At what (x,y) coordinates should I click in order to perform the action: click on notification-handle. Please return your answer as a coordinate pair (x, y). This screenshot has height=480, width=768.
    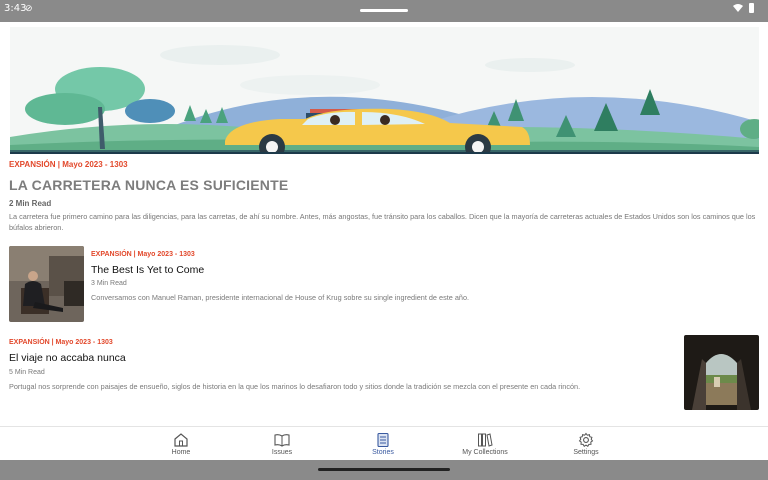
    Looking at the image, I should click on (384, 10).